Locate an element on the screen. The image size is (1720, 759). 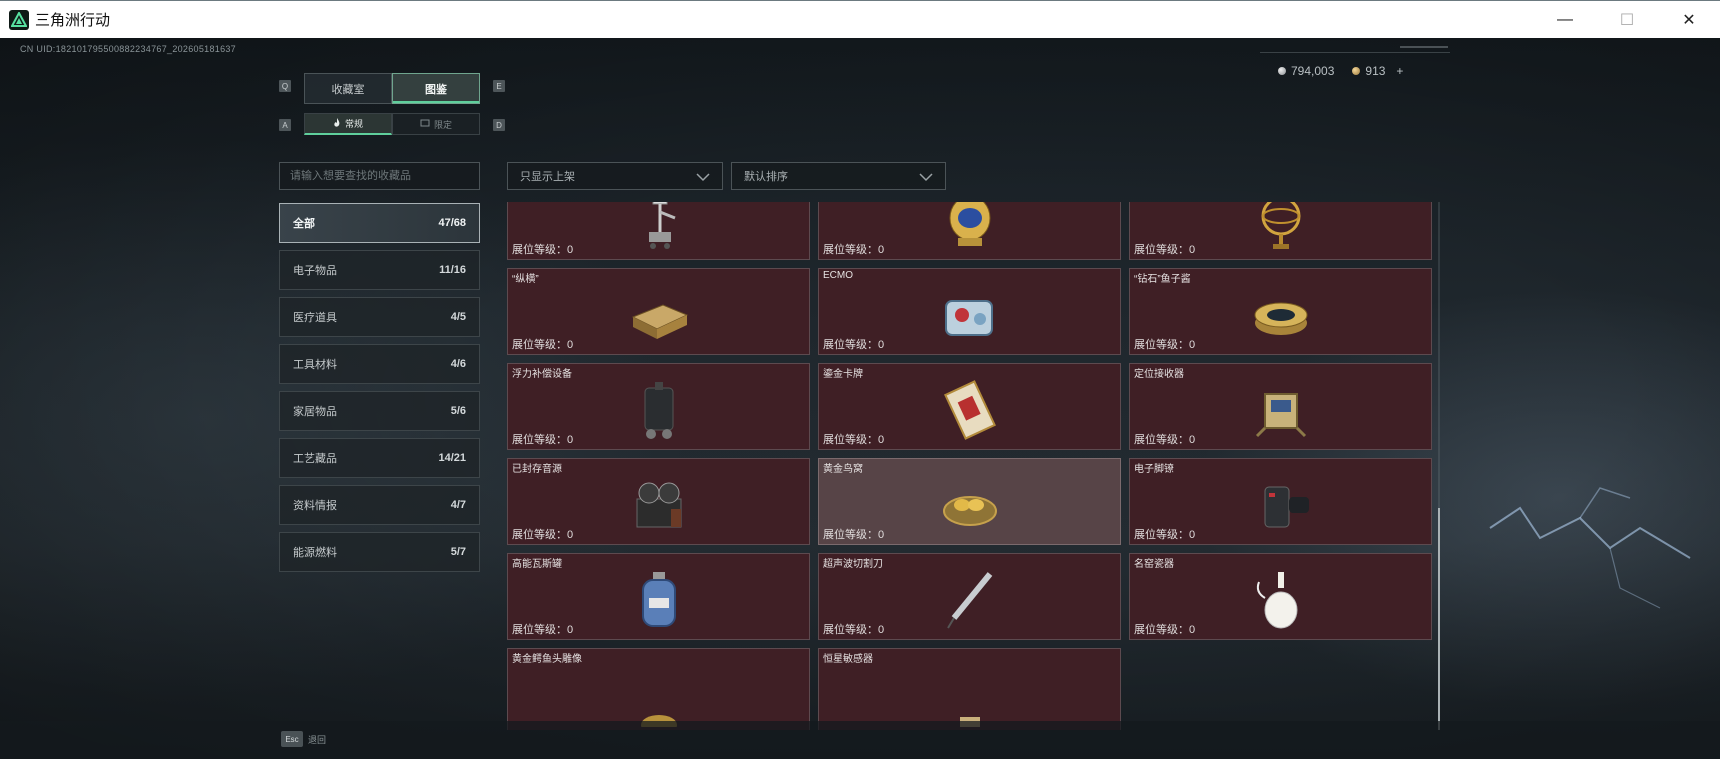
app-logo-icon is located at coordinates (19, 19).